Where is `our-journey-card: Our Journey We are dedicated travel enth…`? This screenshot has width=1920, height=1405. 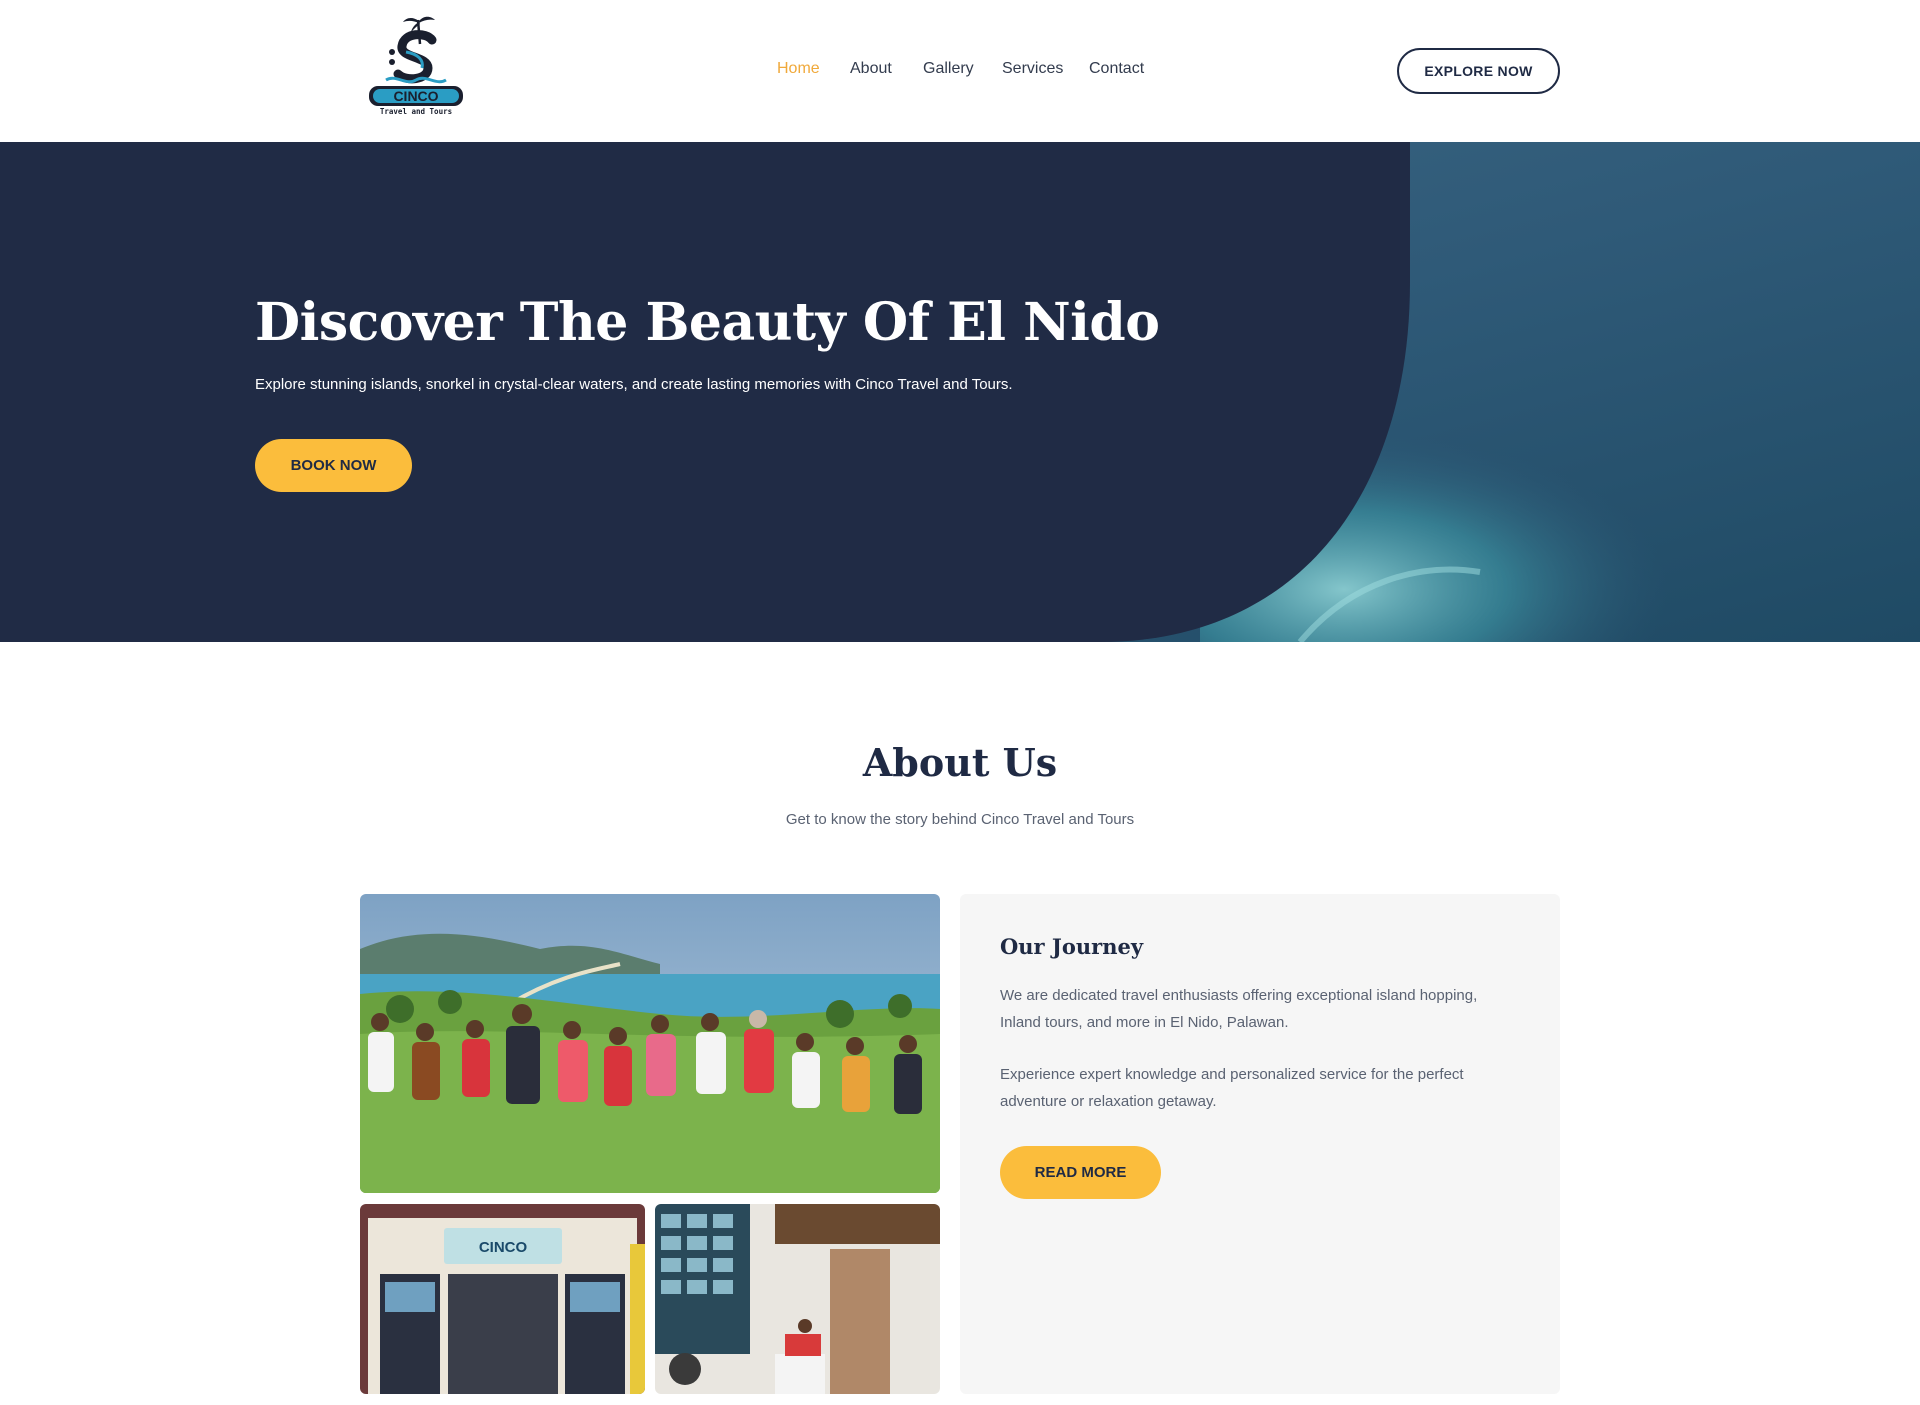
our-journey-card: Our Journey We are dedicated travel enth… is located at coordinates (1260, 1144).